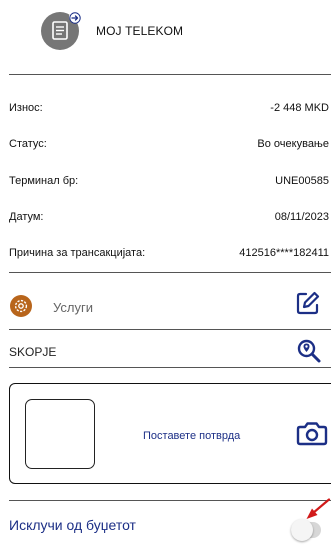 The width and height of the screenshot is (331, 553). What do you see at coordinates (44, 181) in the screenshot?
I see `terminal-label: Терминал бр:` at bounding box center [44, 181].